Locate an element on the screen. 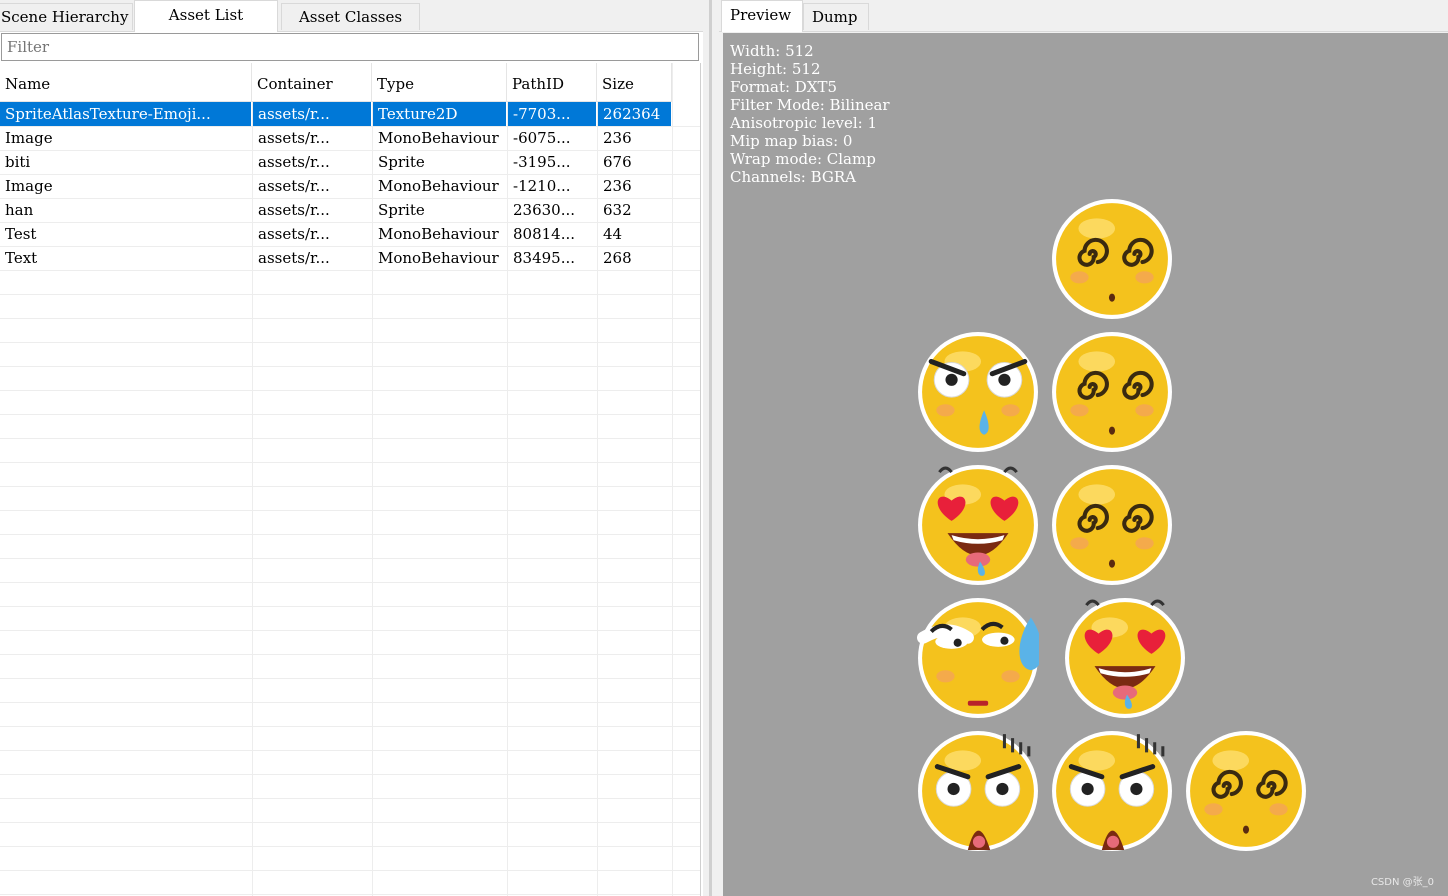 The image size is (1448, 896). info-height: Height: 512 is located at coordinates (775, 69).